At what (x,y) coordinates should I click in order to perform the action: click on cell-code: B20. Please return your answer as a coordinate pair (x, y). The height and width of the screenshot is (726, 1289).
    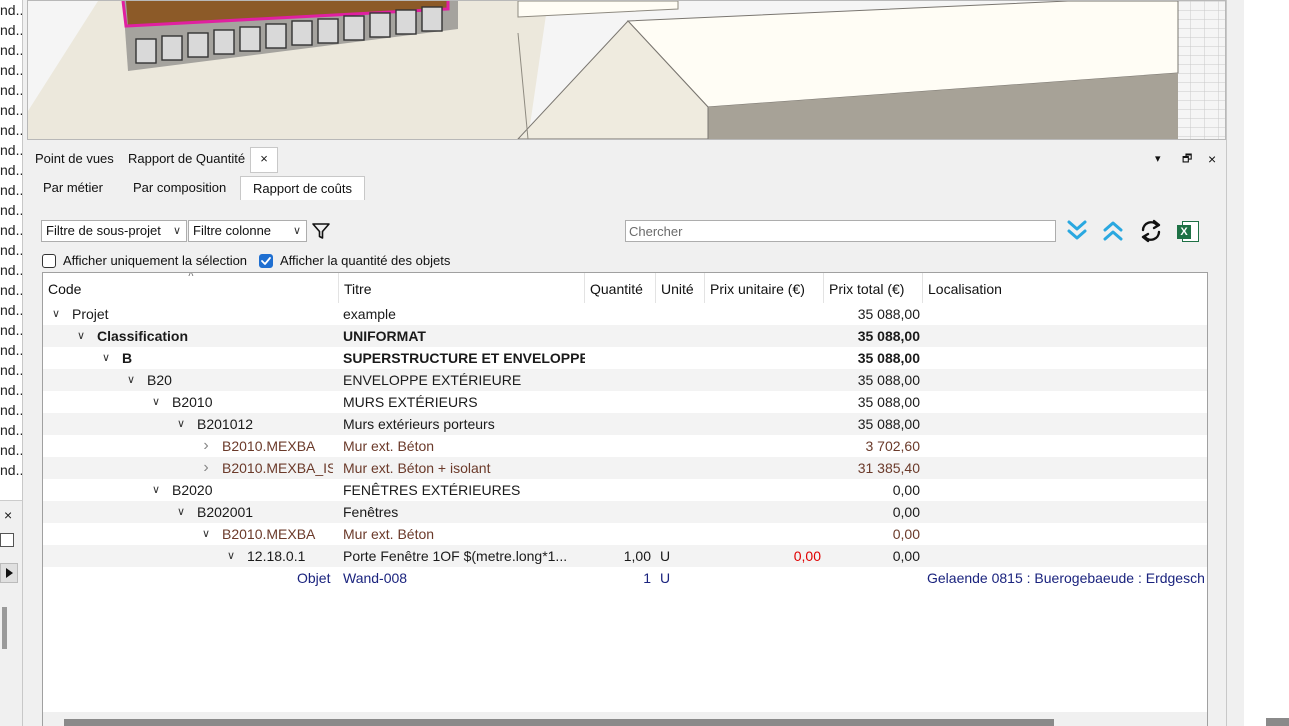
    Looking at the image, I should click on (159, 380).